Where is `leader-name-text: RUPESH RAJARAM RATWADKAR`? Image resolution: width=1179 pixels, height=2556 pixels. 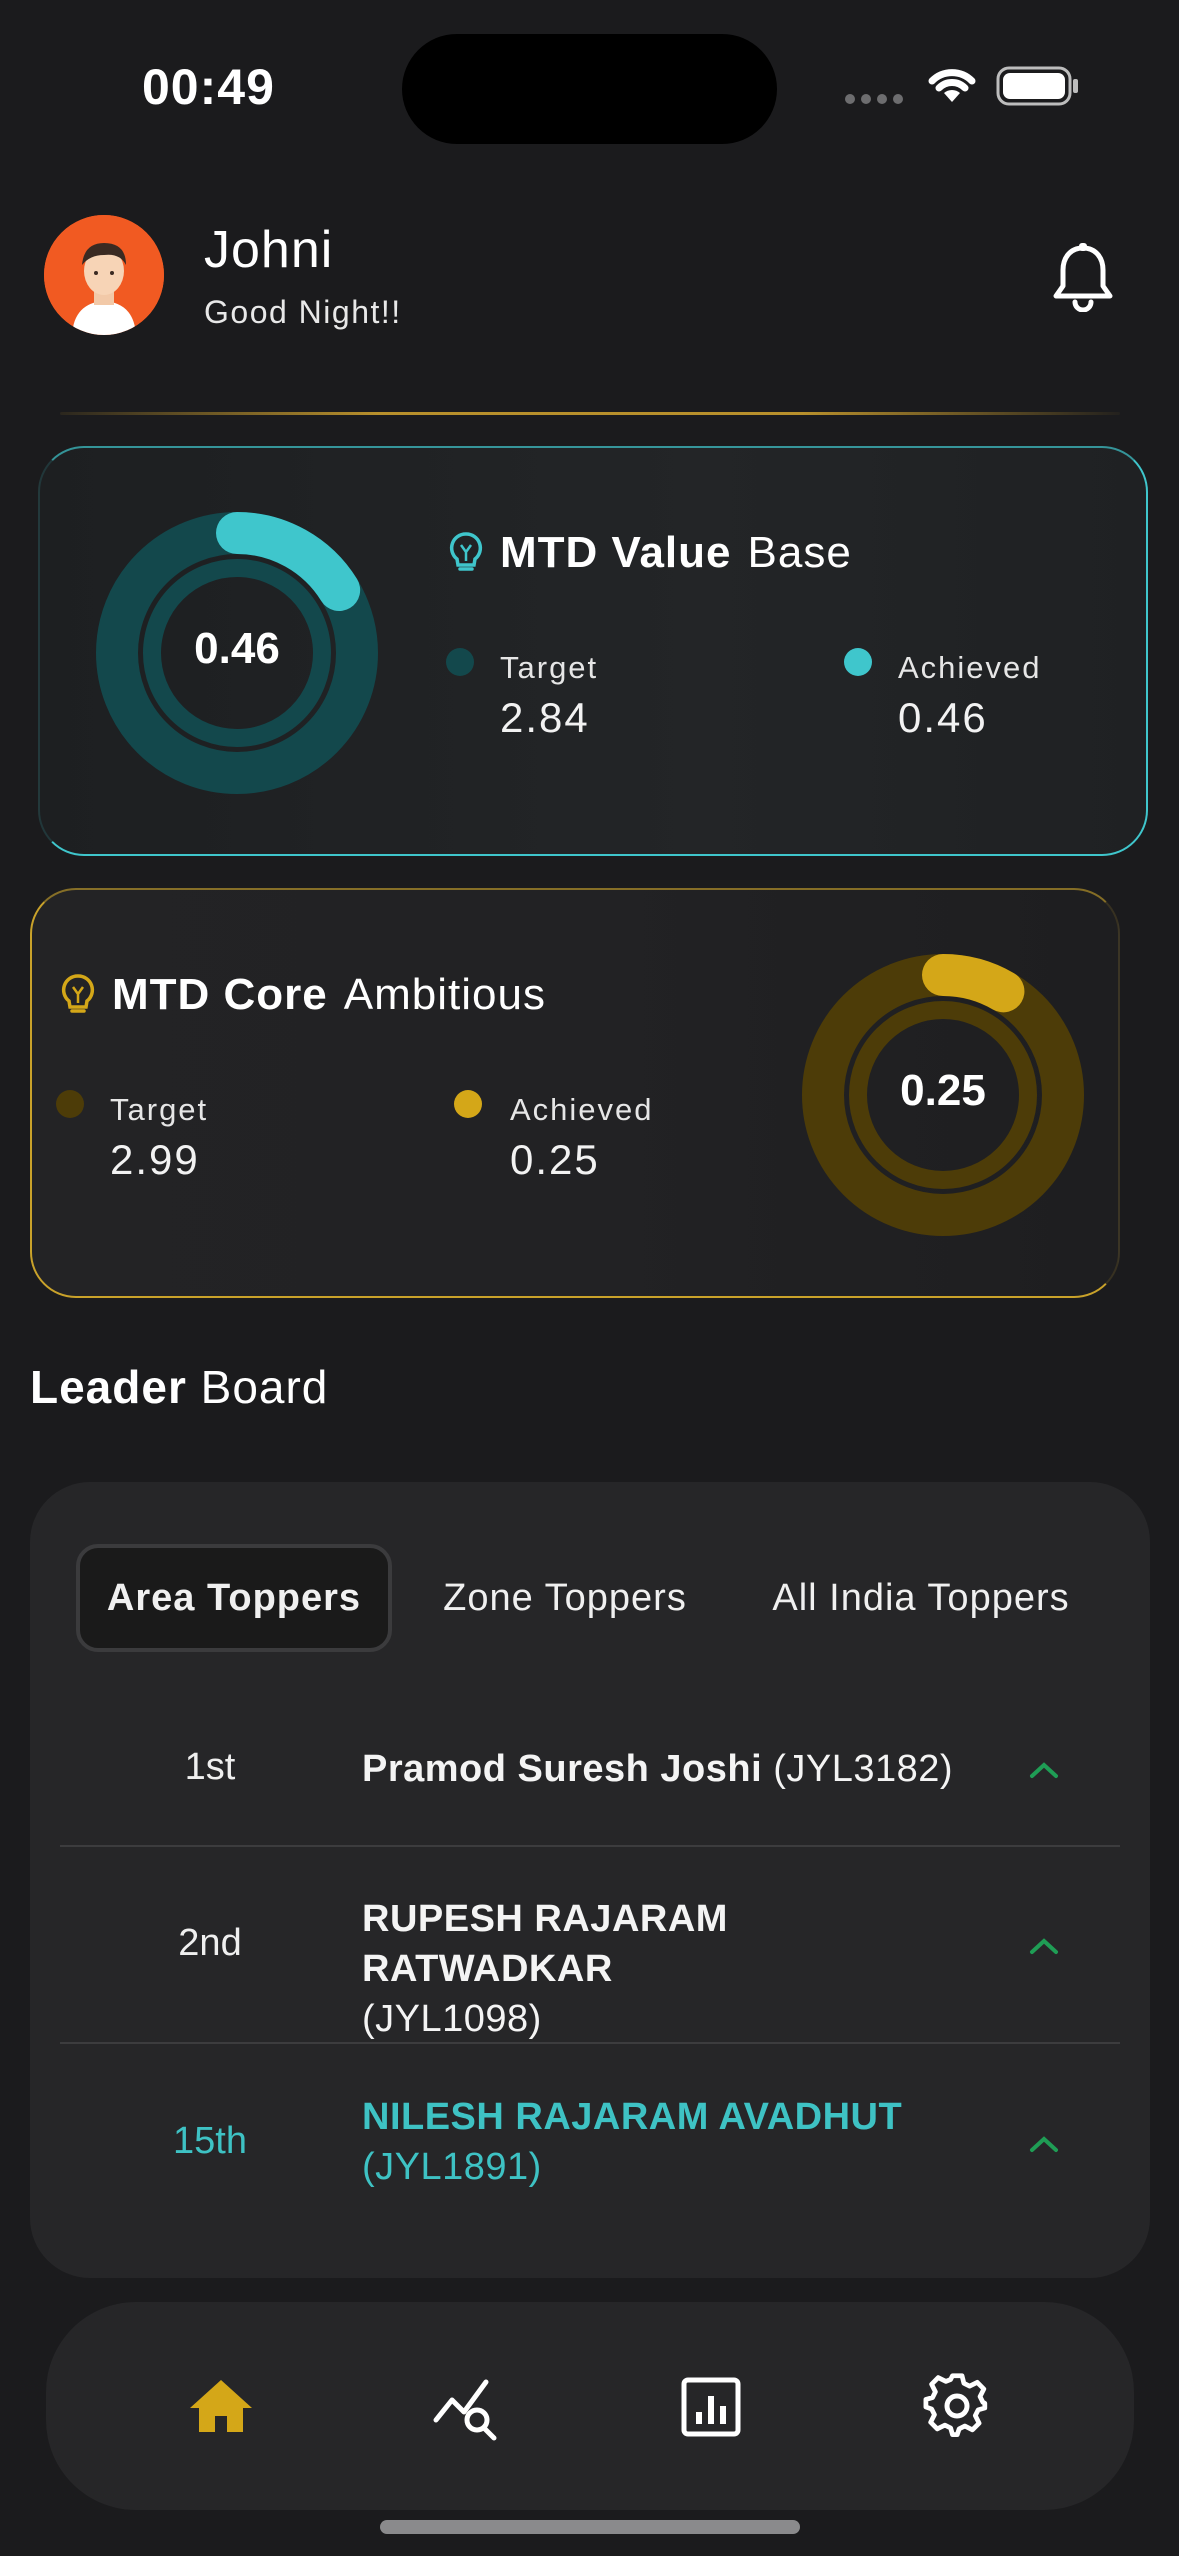 leader-name-text: RUPESH RAJARAM RATWADKAR is located at coordinates (545, 1944).